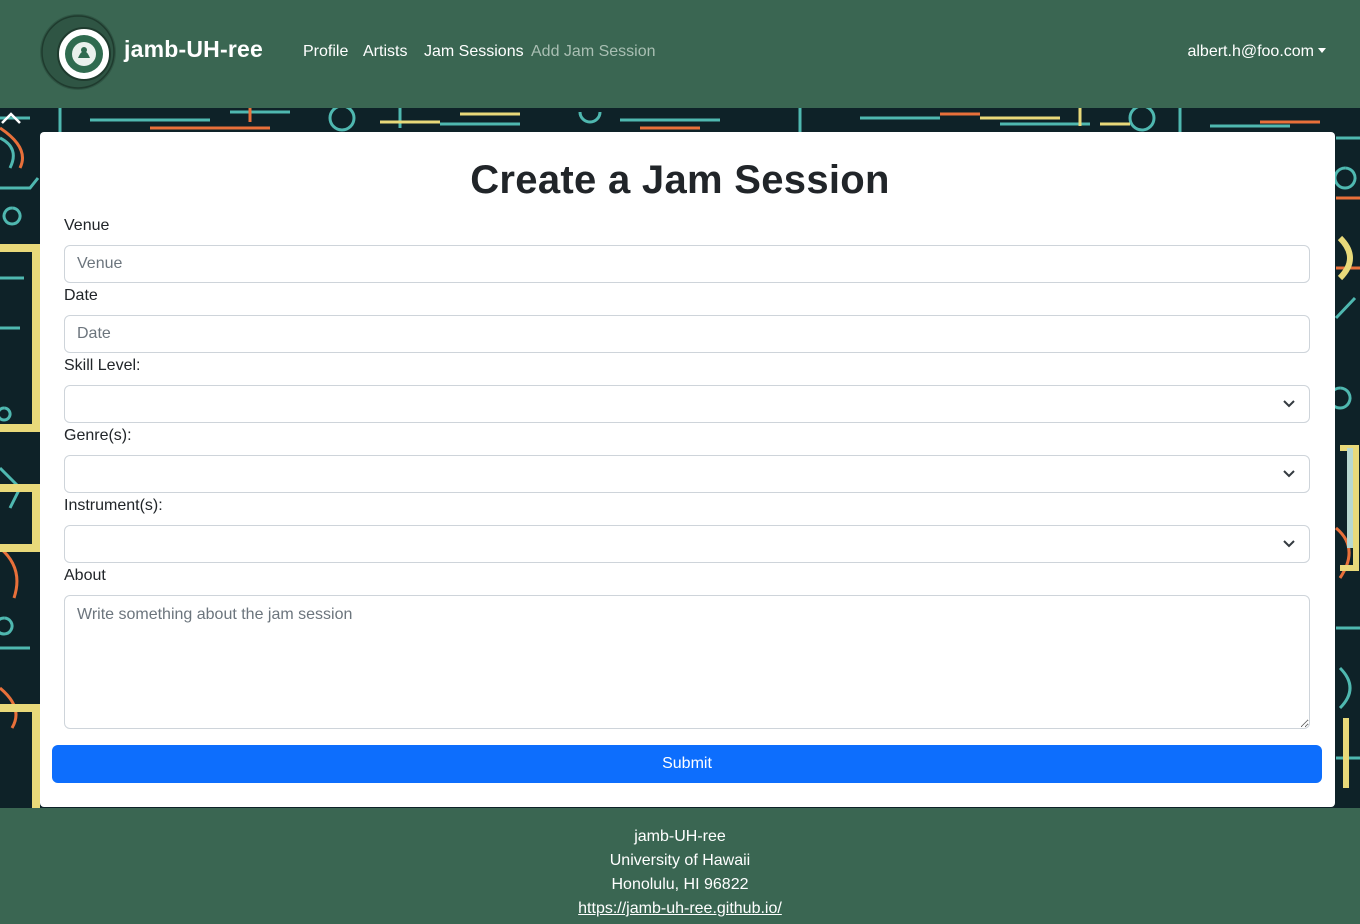 The image size is (1360, 924). What do you see at coordinates (193, 49) in the screenshot?
I see `brand-title: jamb-UH-ree` at bounding box center [193, 49].